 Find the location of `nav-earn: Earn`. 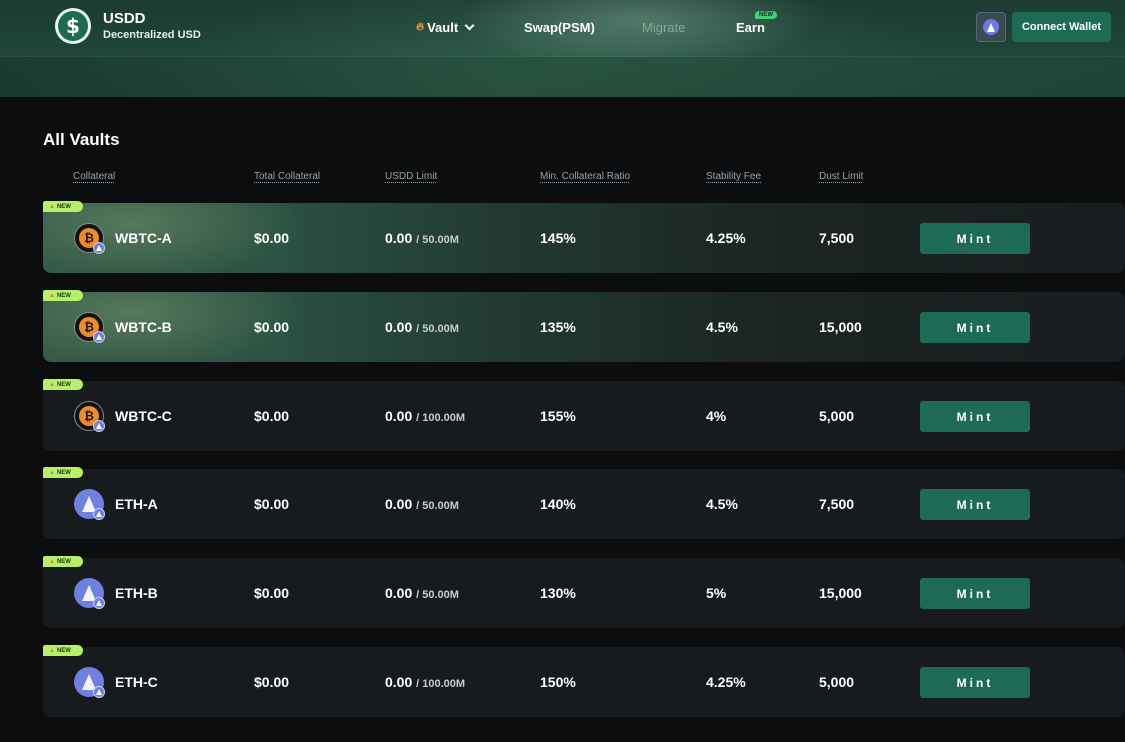

nav-earn: Earn is located at coordinates (750, 27).